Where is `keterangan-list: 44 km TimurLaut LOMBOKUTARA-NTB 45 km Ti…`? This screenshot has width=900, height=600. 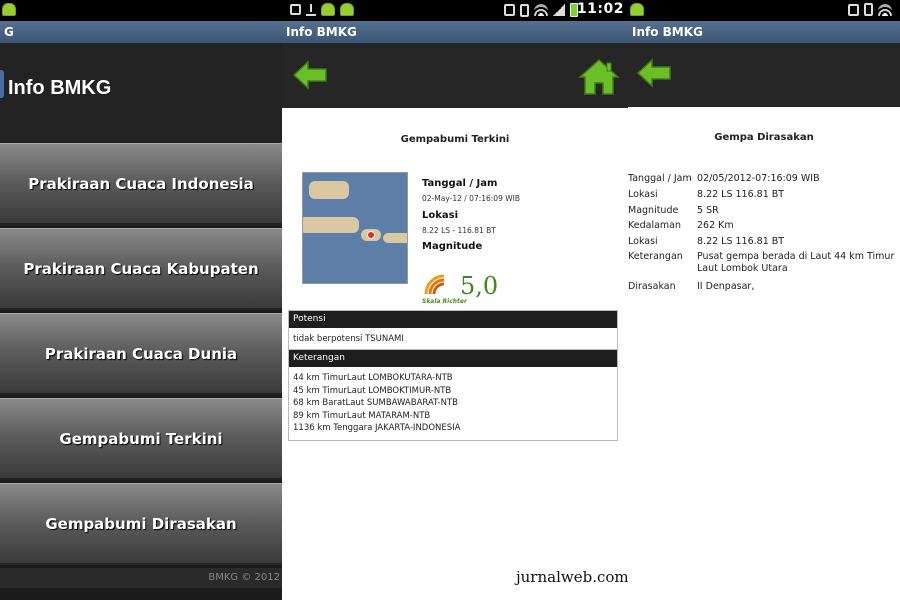
keterangan-list: 44 km TimurLaut LOMBOKUTARA-NTB 45 km Ti… is located at coordinates (453, 403).